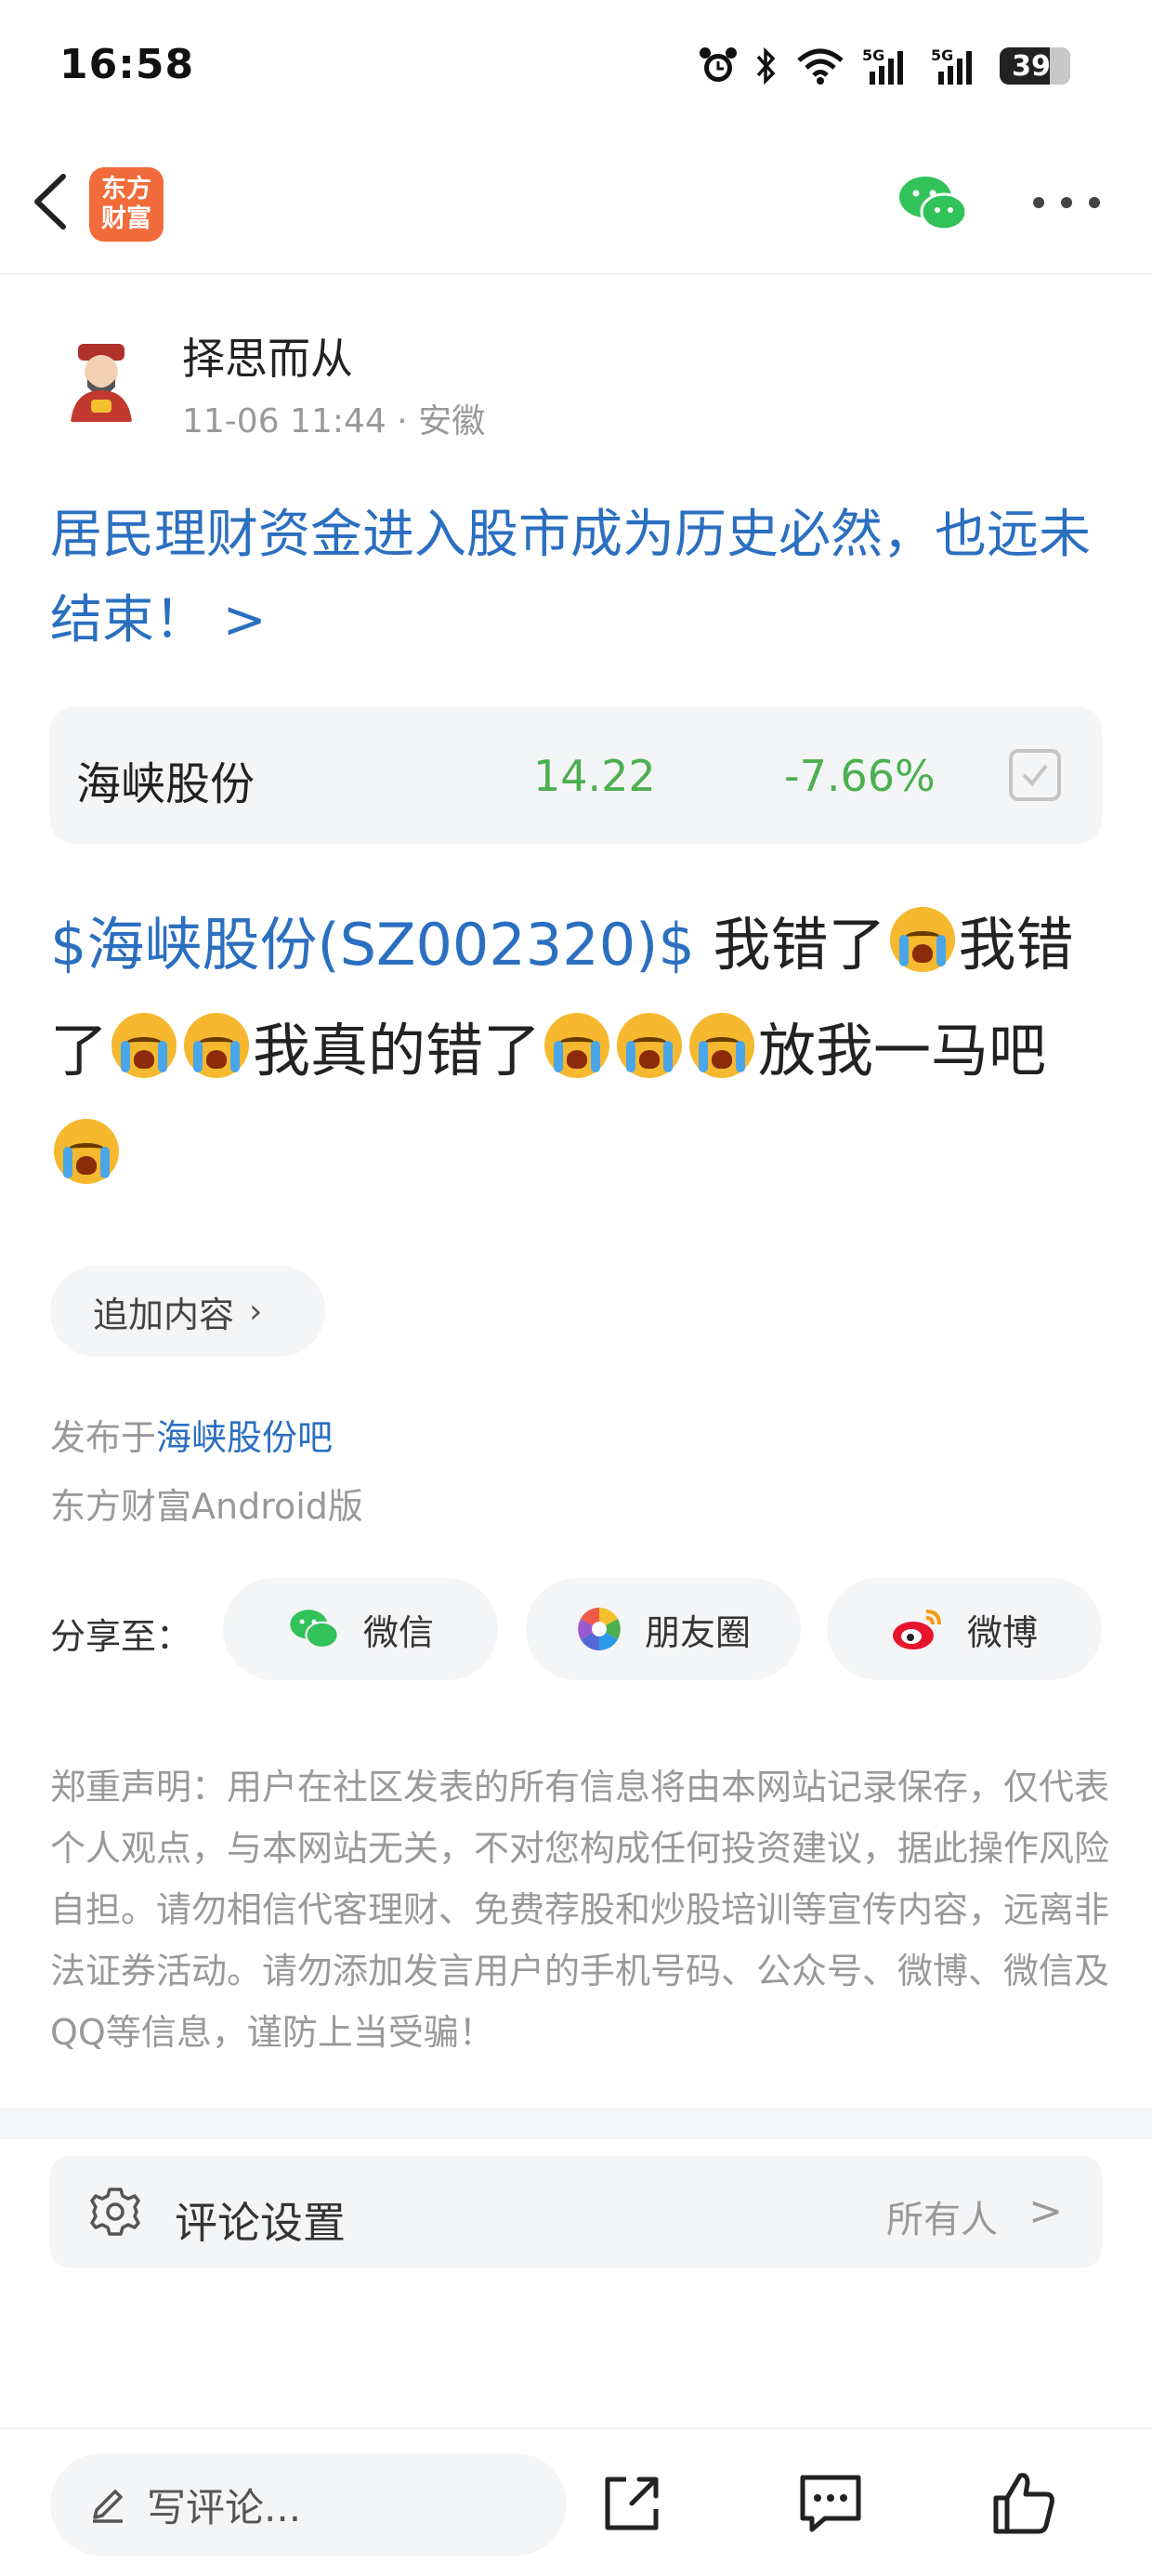 The width and height of the screenshot is (1152, 2576). Describe the element at coordinates (121, 1636) in the screenshot. I see `share-label: 分享至：` at that location.